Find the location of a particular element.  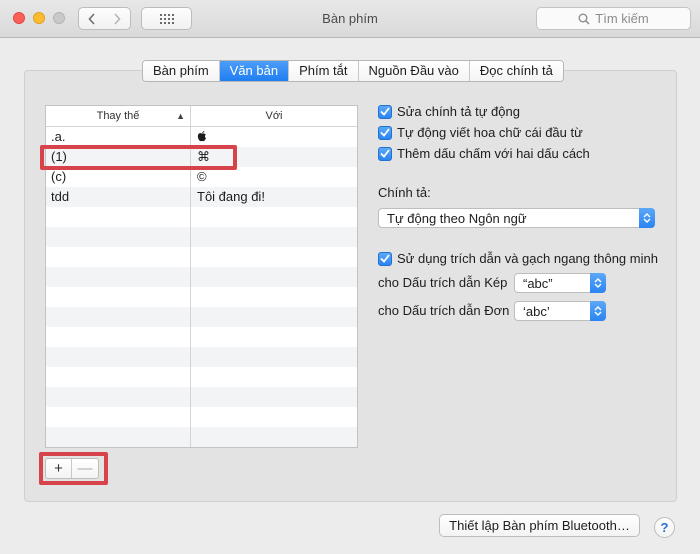

apple-logo-icon is located at coordinates (201, 136).